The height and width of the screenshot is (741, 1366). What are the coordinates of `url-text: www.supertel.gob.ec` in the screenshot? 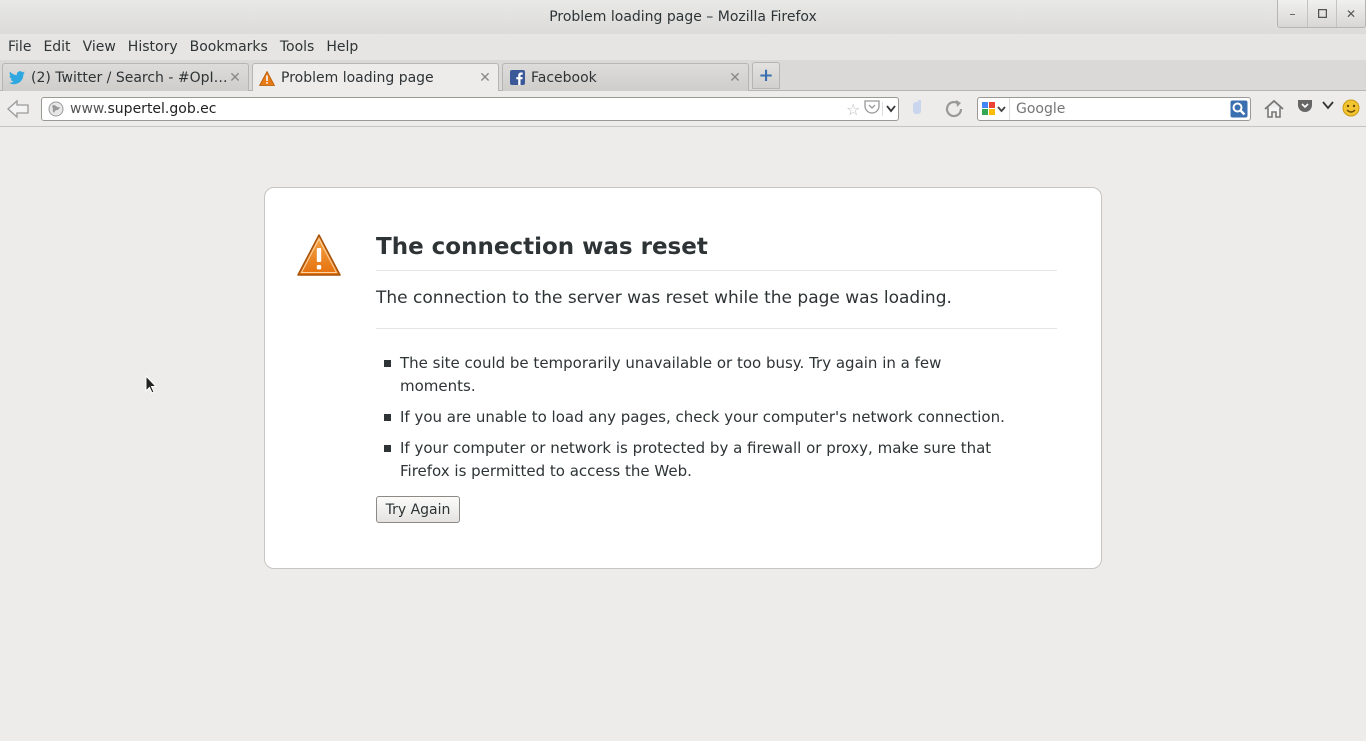 It's located at (458, 109).